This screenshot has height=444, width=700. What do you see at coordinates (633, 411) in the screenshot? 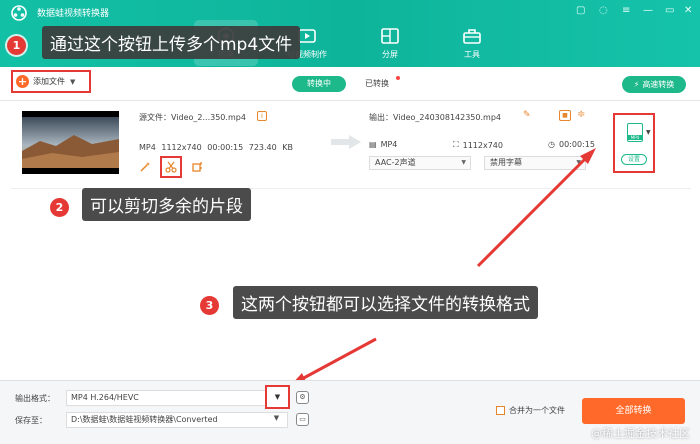
I see `convert-all-button: 全部转换` at bounding box center [633, 411].